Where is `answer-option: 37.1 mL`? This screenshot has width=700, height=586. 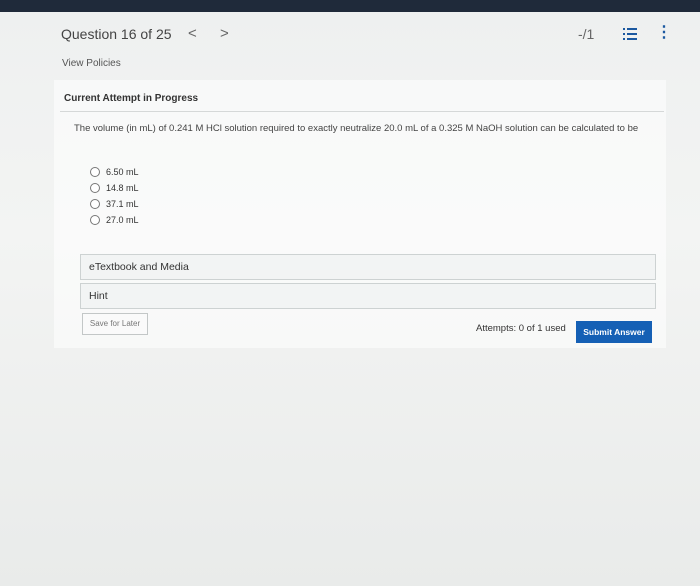
answer-option: 37.1 mL is located at coordinates (114, 204).